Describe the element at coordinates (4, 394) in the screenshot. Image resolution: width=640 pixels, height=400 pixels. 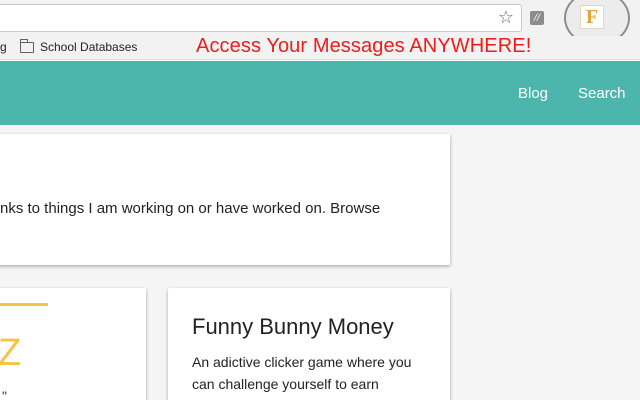
I see `project-text-partial: "` at that location.